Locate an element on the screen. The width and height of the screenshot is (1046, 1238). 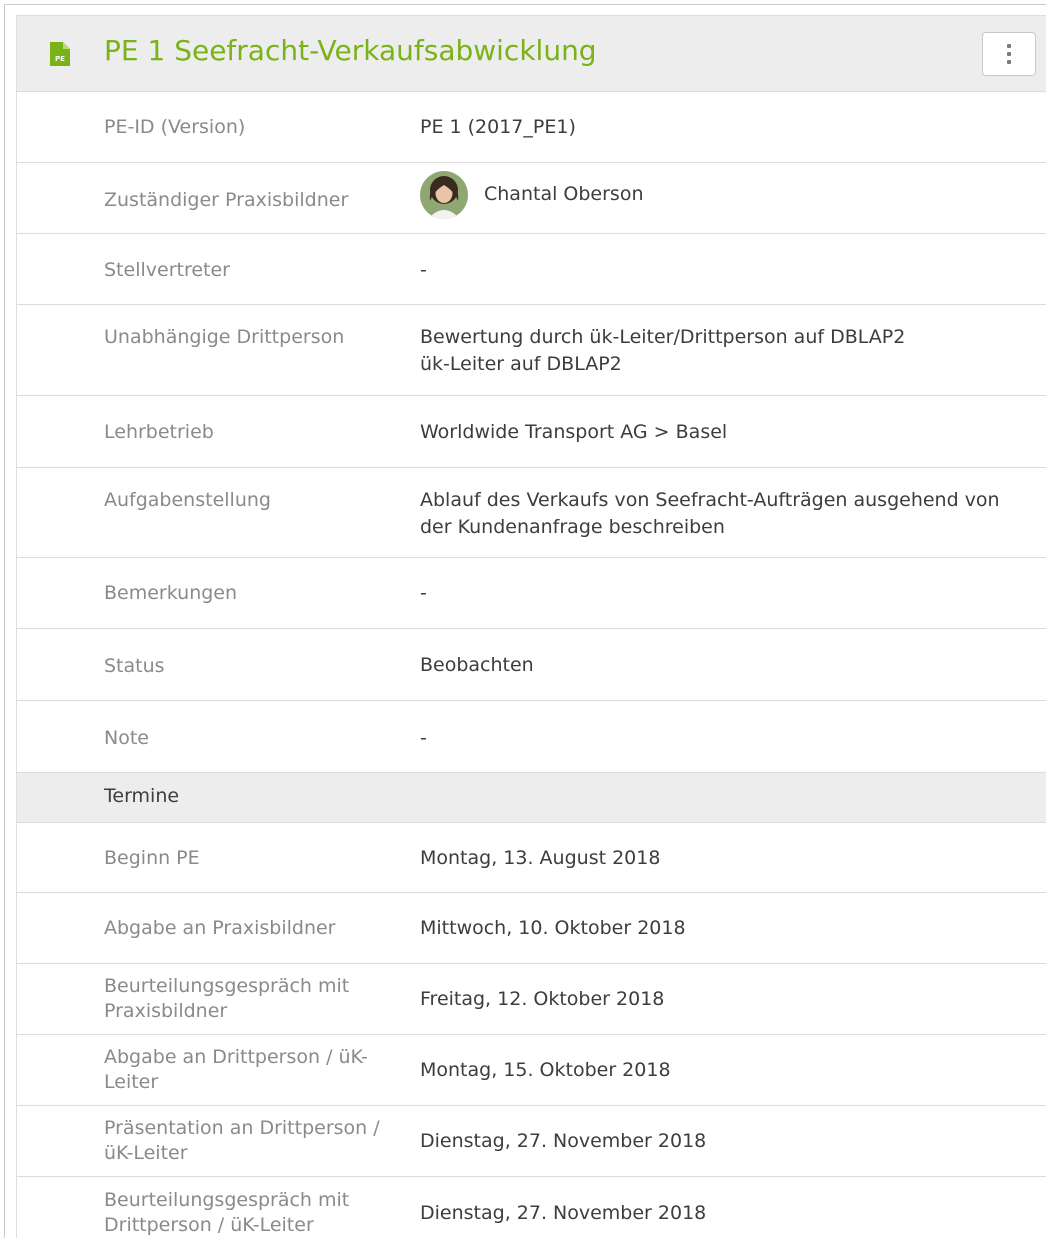
detail-row-status: Status Beobachten is located at coordinates (531, 665).